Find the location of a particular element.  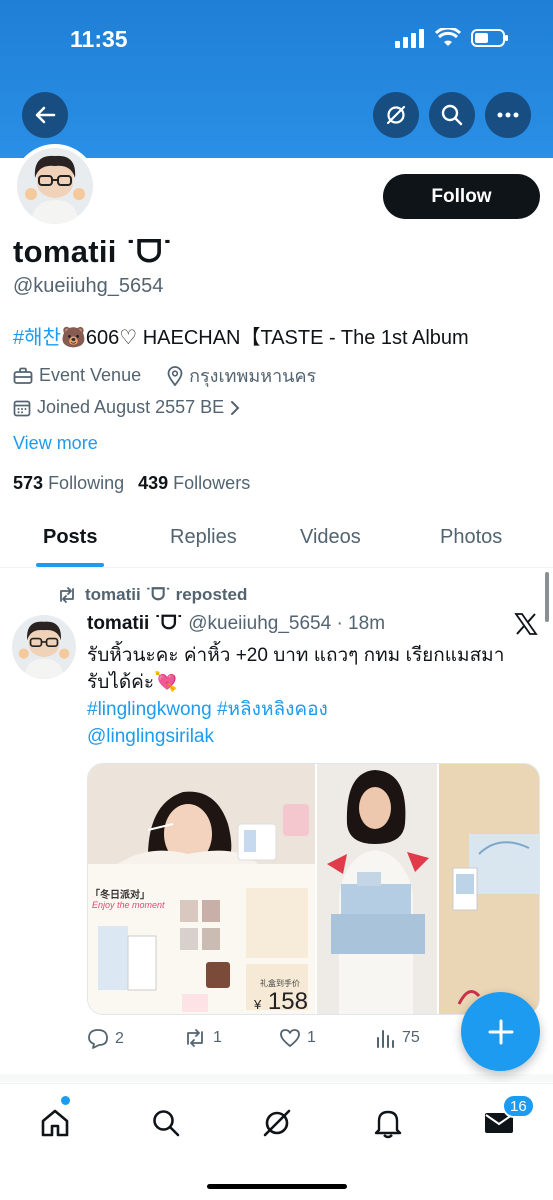

more-horizontal-icon is located at coordinates (508, 115).